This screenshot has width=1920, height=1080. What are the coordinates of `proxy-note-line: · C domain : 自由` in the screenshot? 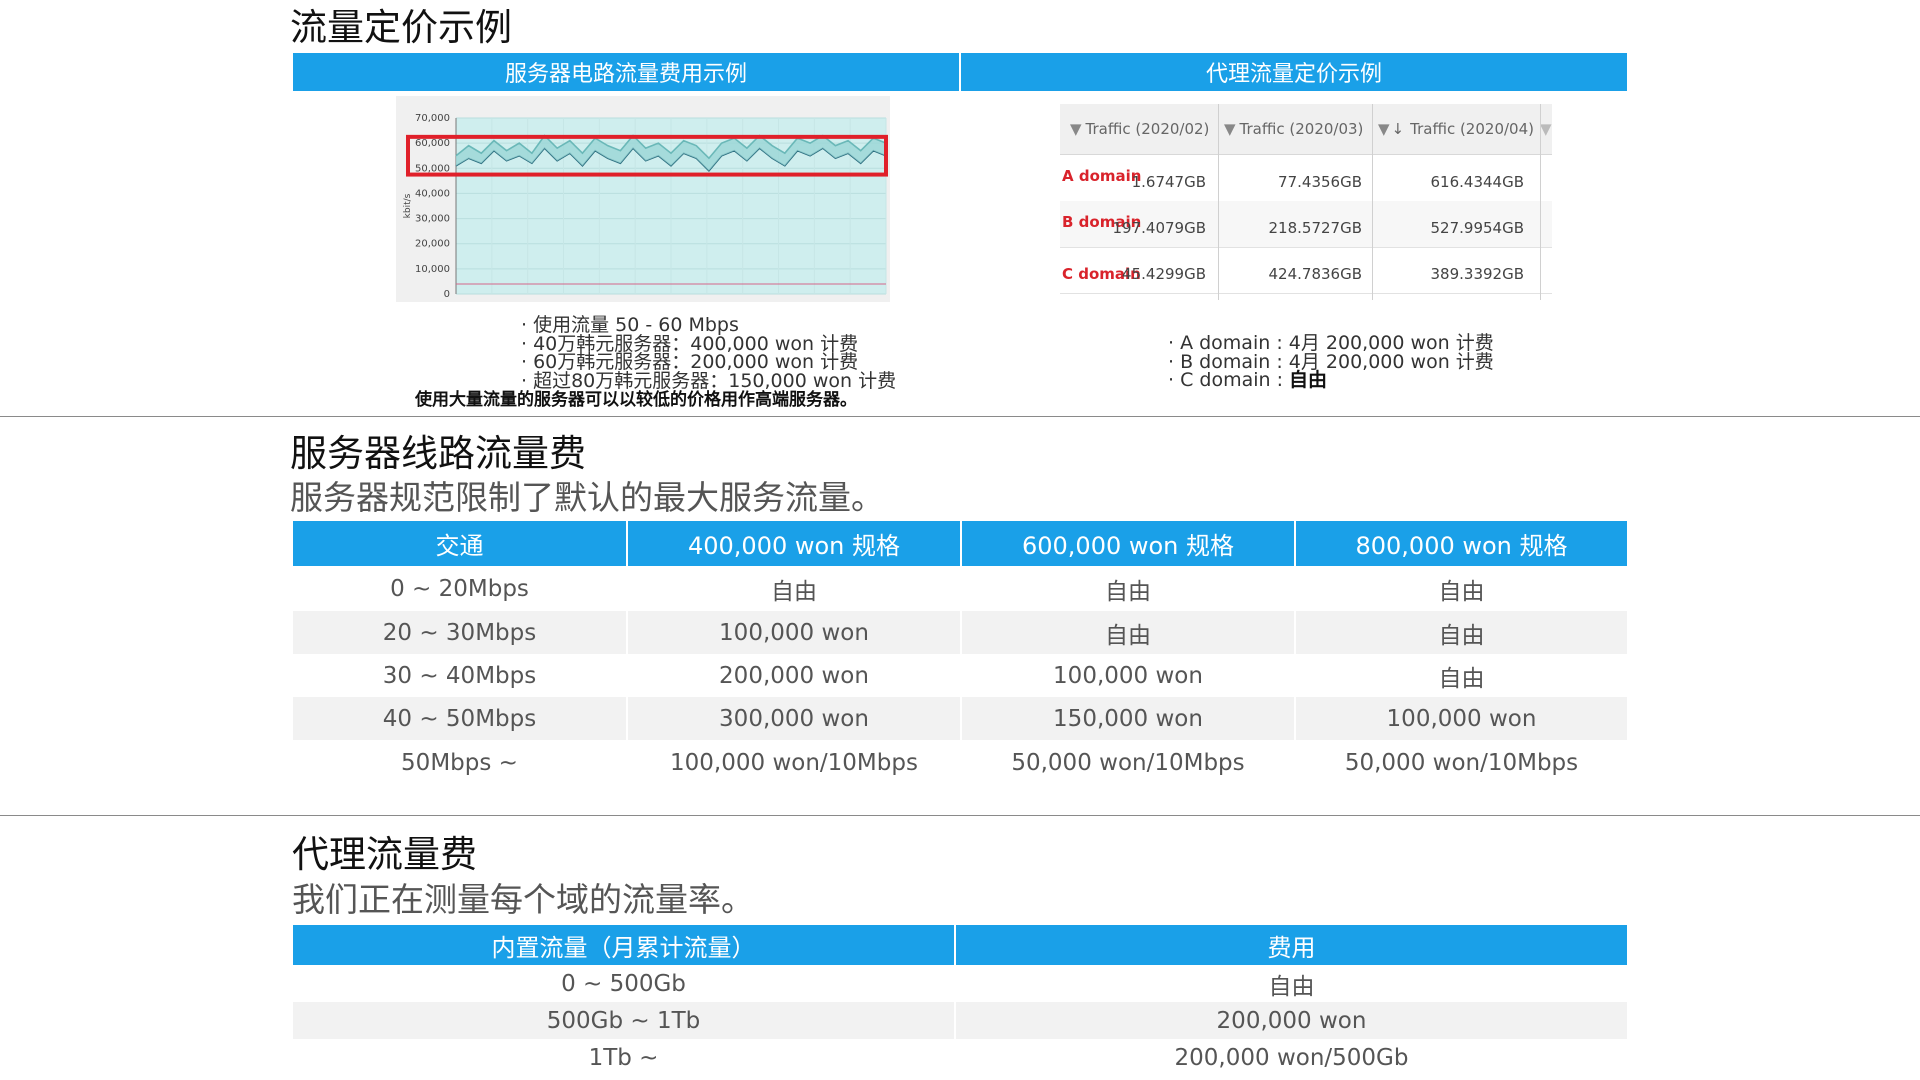 It's located at (1248, 380).